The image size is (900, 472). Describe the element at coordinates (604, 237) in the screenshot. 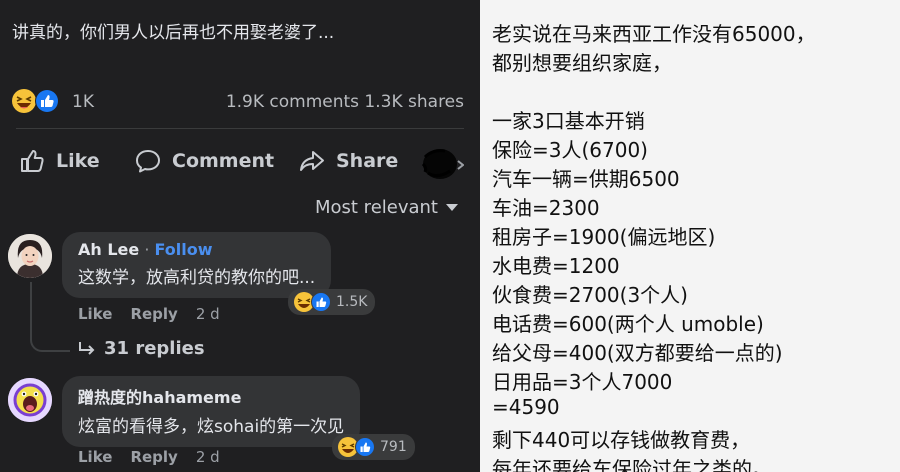

I see `note-line: 租房子=1900(偏远地区)` at that location.